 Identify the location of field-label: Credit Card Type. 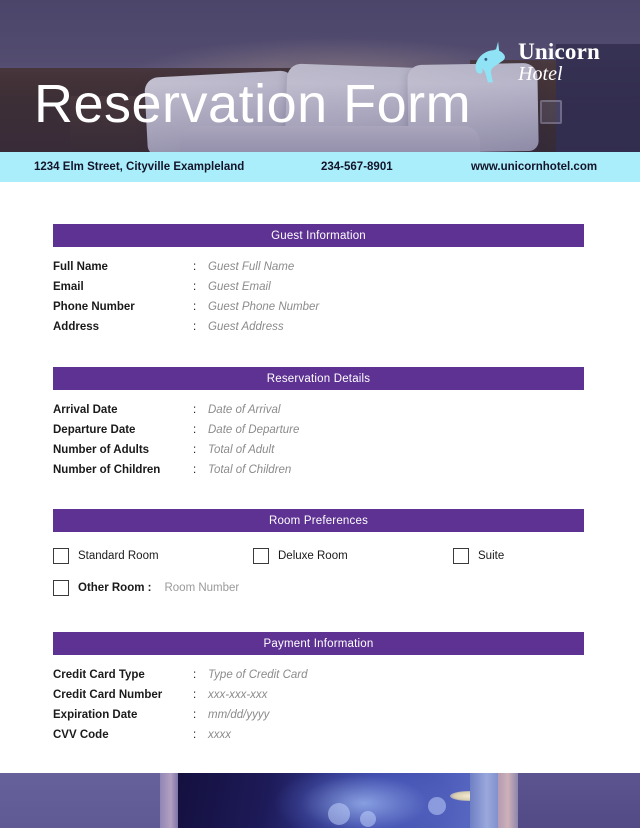
(99, 675).